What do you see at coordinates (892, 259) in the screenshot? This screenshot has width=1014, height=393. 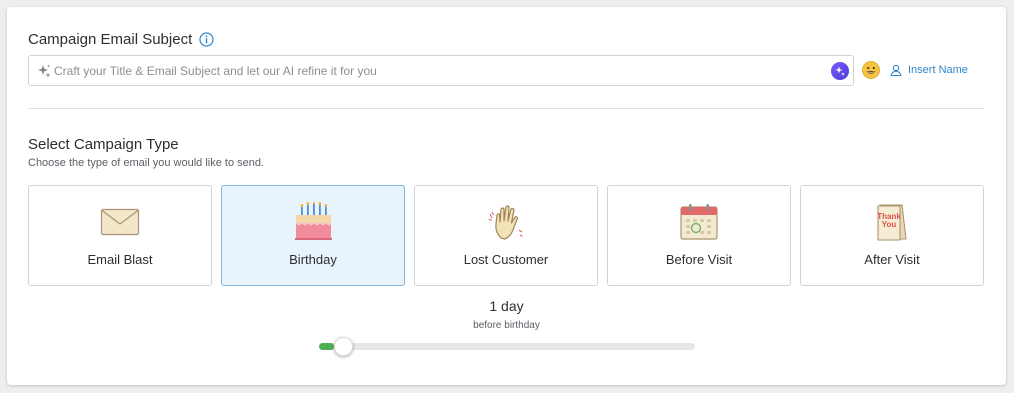 I see `campaign-type-label: After Visit` at bounding box center [892, 259].